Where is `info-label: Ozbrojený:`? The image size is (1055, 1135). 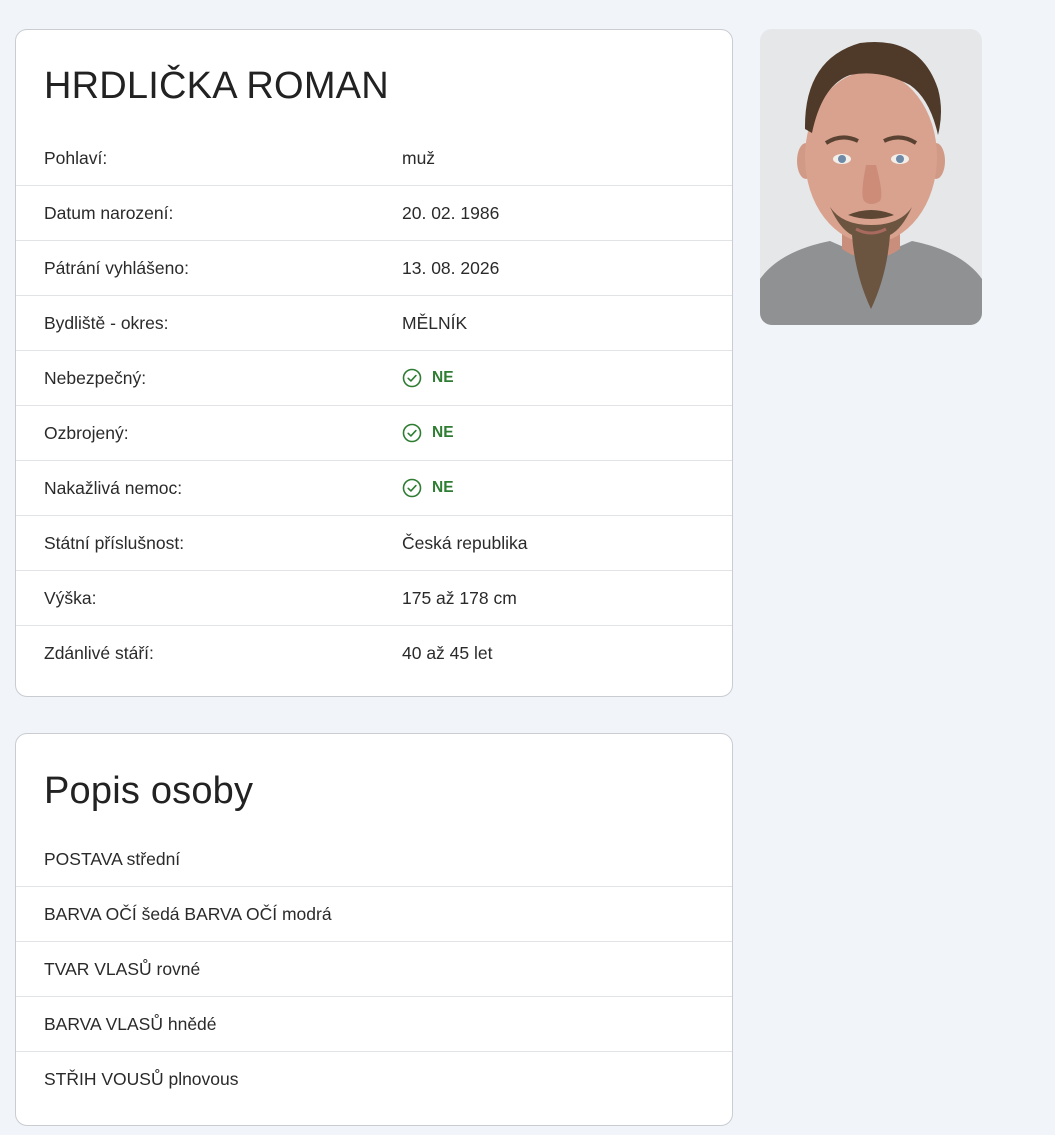 info-label: Ozbrojený: is located at coordinates (86, 432).